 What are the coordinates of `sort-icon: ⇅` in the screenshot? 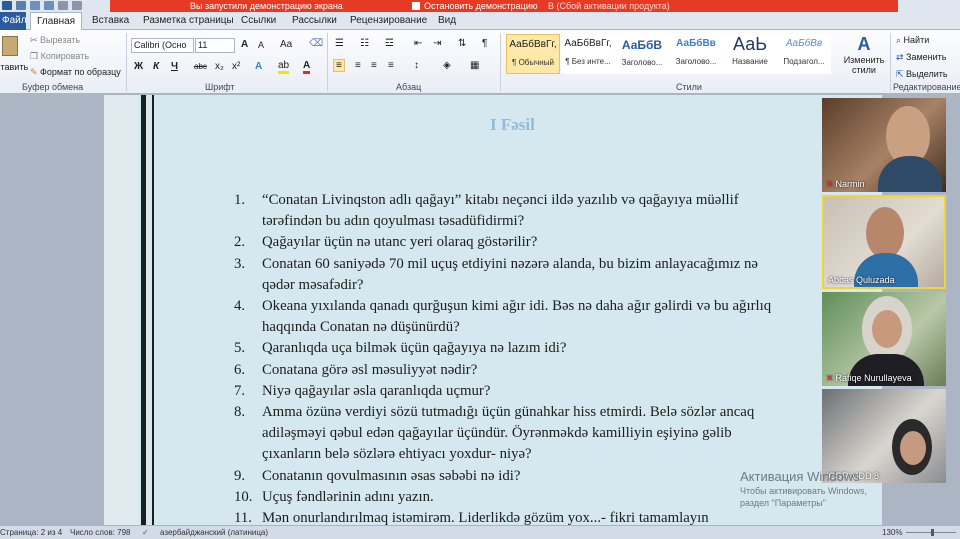 It's located at (462, 43).